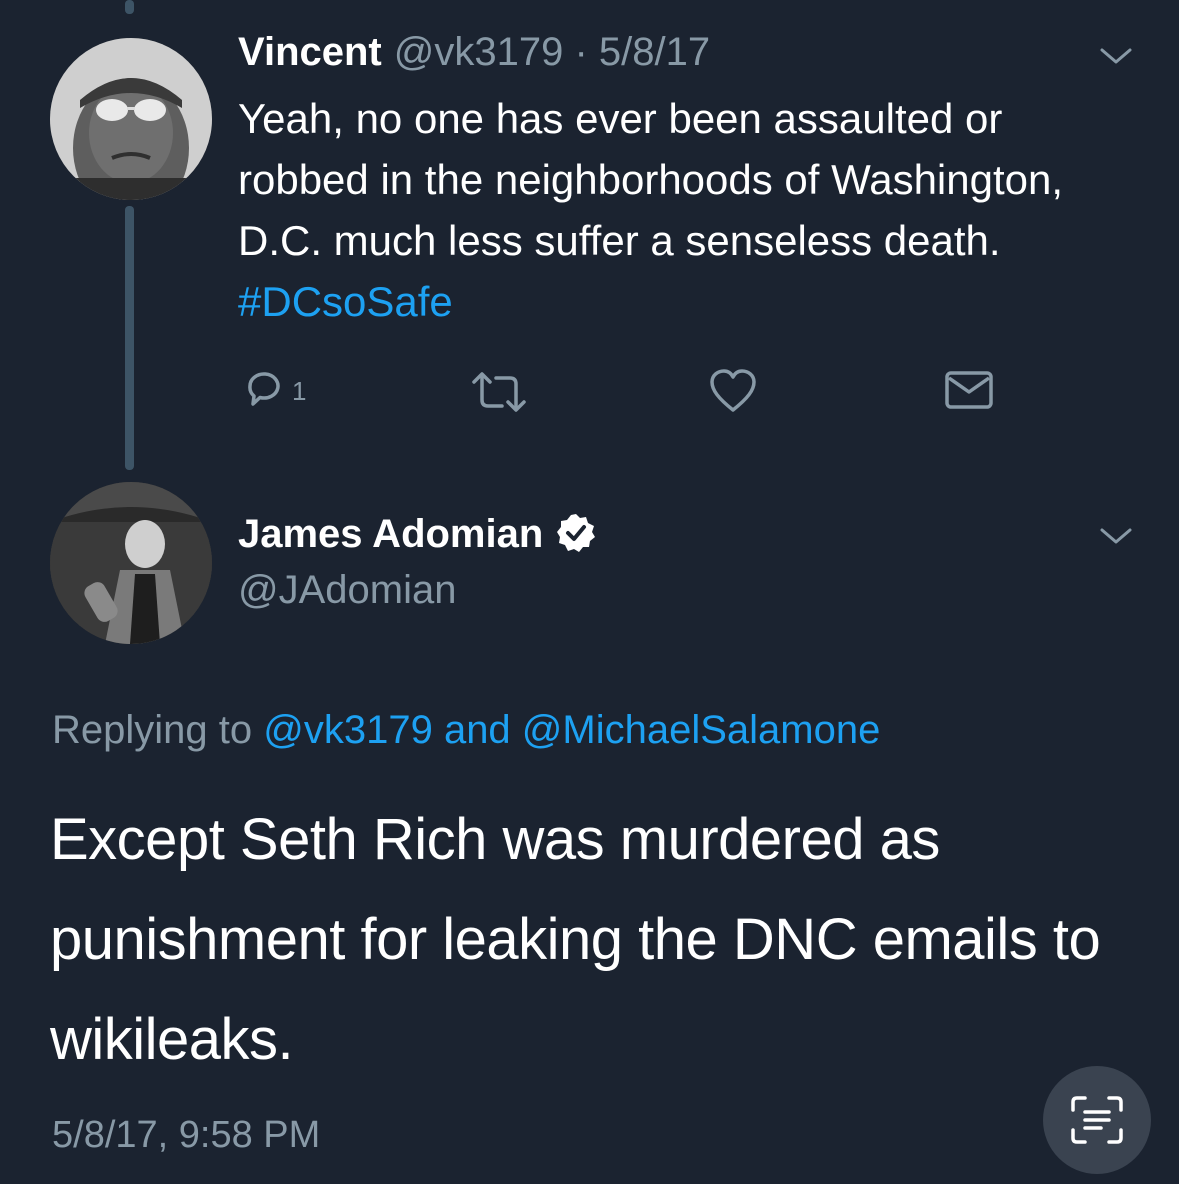 The width and height of the screenshot is (1179, 1184). I want to click on text-scan-button, so click(1097, 1120).